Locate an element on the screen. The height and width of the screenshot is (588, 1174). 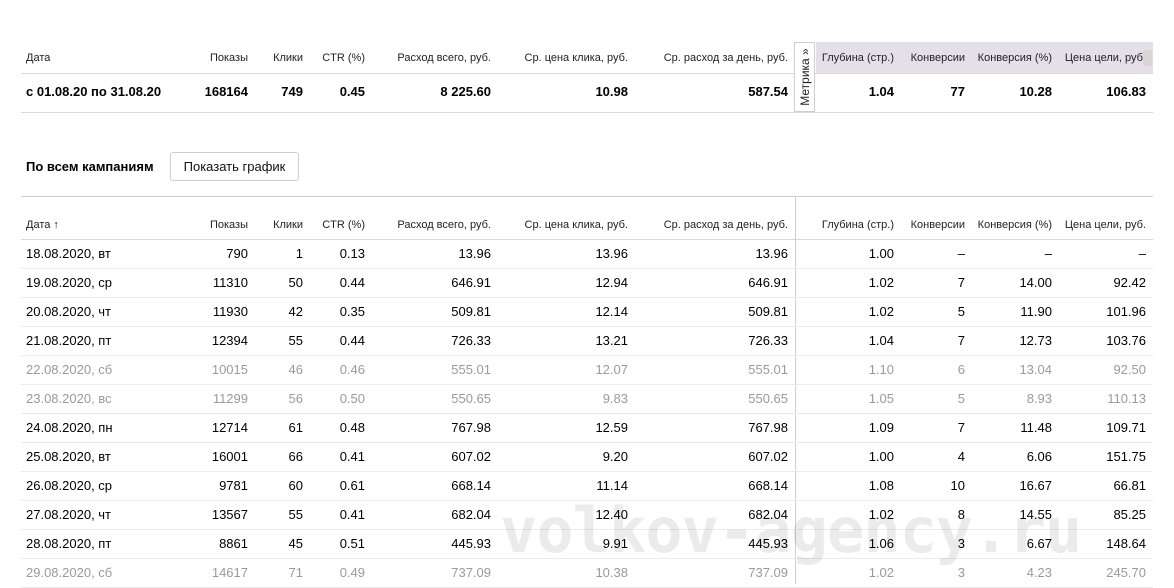
cell-cpc: 9.91 is located at coordinates (615, 543).